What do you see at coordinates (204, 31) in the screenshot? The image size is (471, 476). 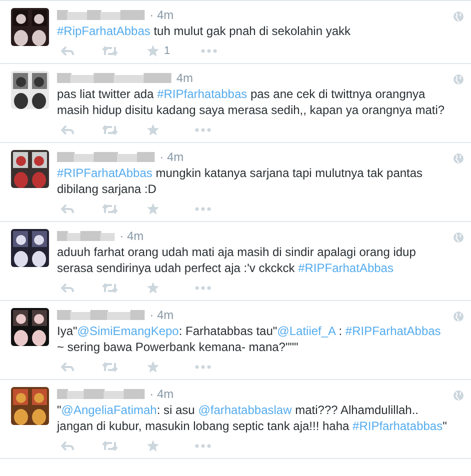 I see `tweet-text: #RipFarhatAbbas tuh mulut gak pnah di sekolahin yakk` at bounding box center [204, 31].